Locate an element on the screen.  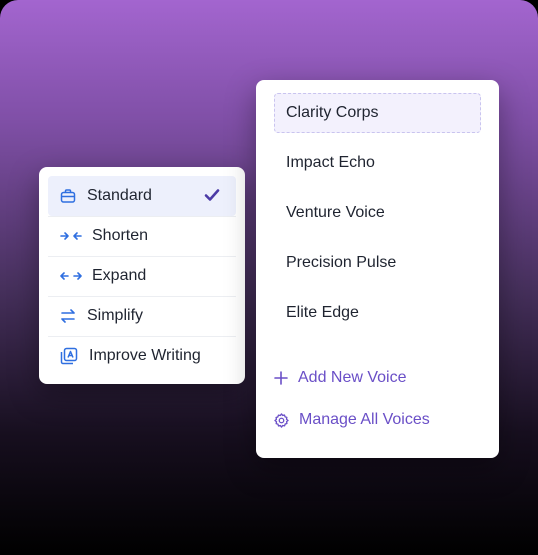
voice-item-clarity-corps: Clarity Corps is located at coordinates (377, 113).